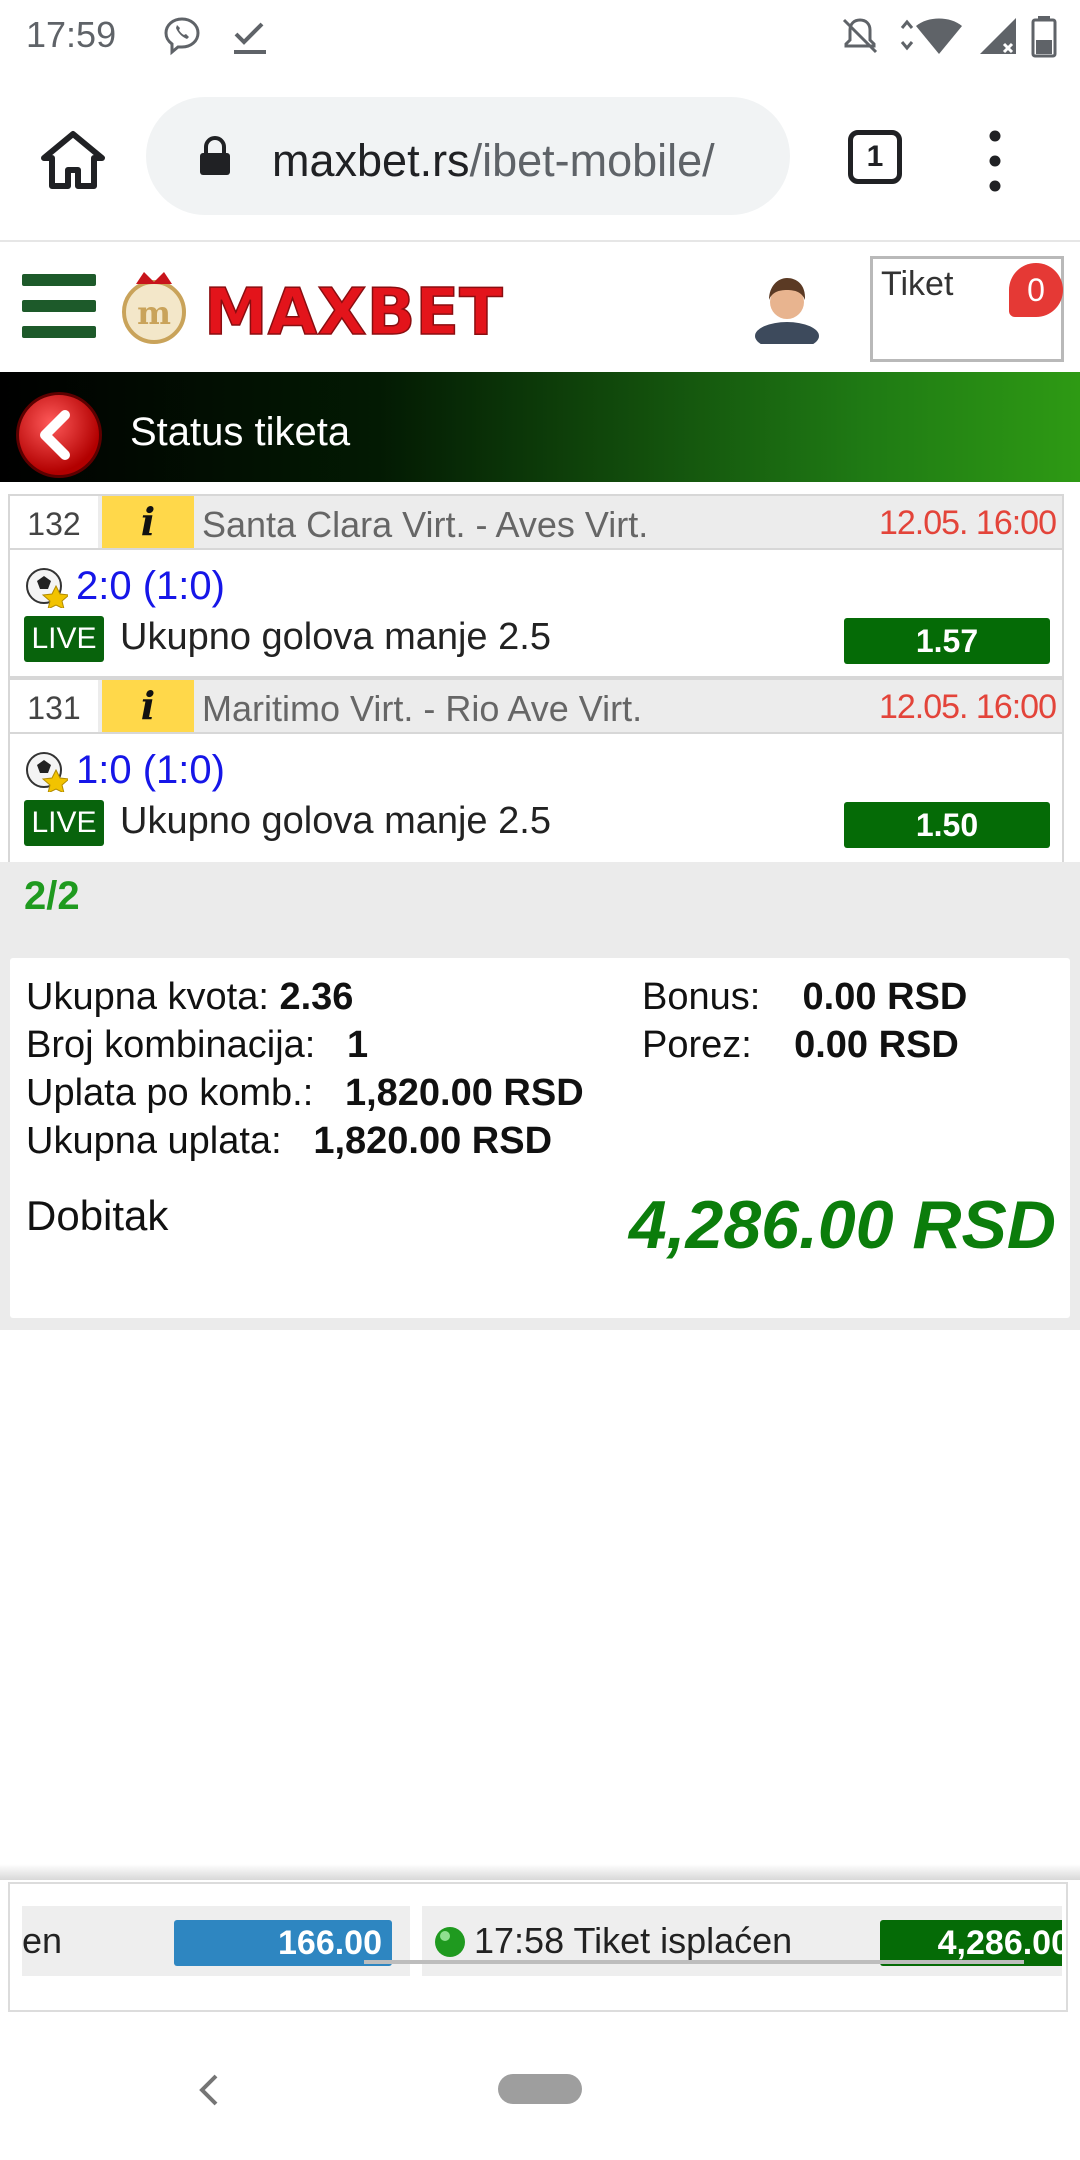 Image resolution: width=1080 pixels, height=2160 pixels. Describe the element at coordinates (59, 306) in the screenshot. I see `hamburger-menu-icon` at that location.